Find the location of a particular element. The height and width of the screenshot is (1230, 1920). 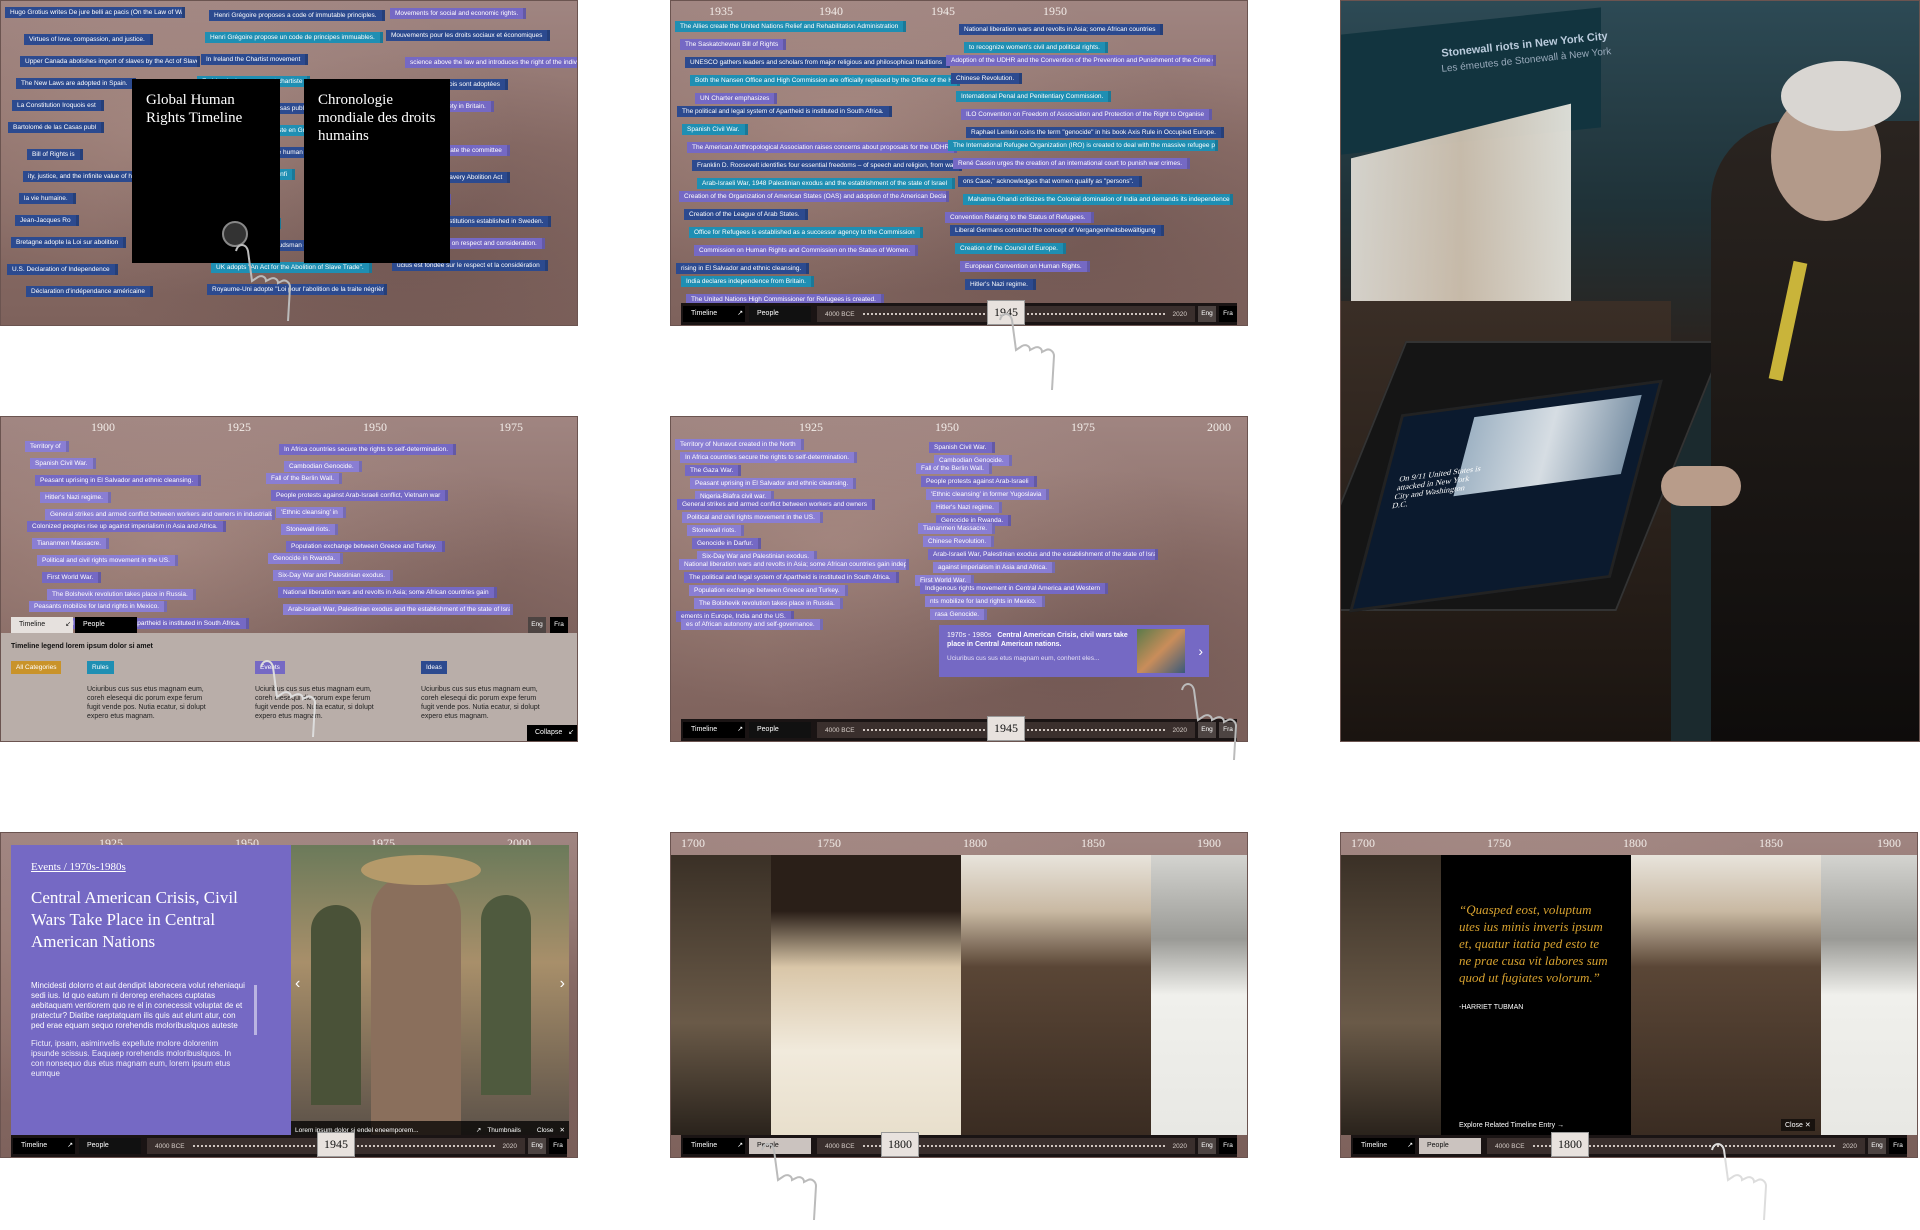

legend-category-rules: Rules is located at coordinates (100, 667).